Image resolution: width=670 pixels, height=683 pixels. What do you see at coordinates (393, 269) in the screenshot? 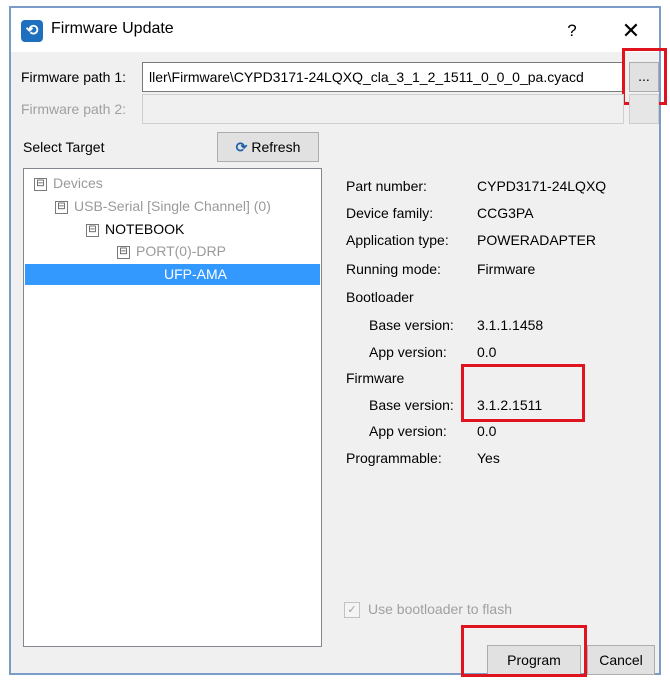
I see `running-mode-label: Running mode:` at bounding box center [393, 269].